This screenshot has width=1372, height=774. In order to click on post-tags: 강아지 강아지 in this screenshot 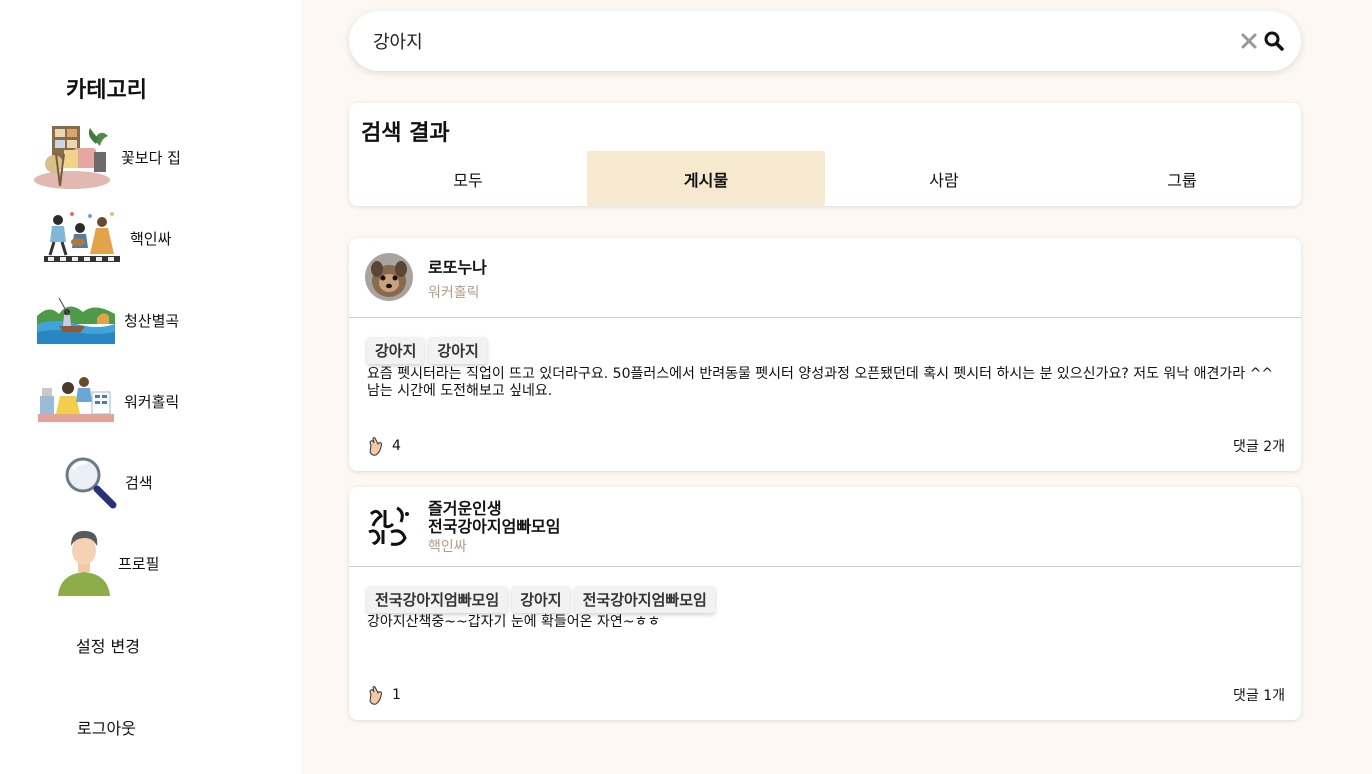, I will do `click(427, 350)`.